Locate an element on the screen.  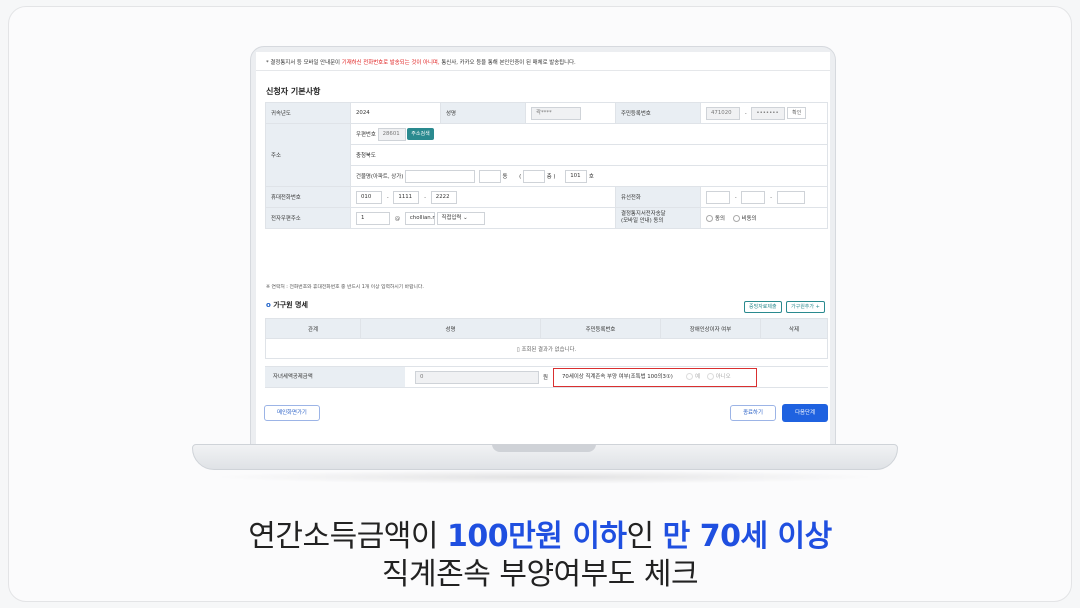
elderly-no-radio is located at coordinates (710, 376).